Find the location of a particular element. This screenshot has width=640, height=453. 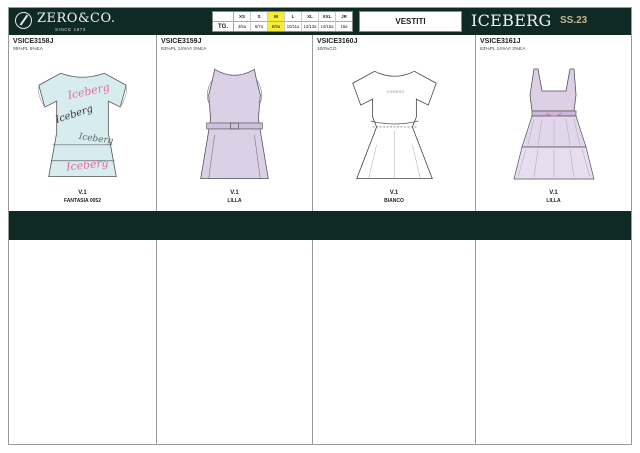

size-column-xs: XS 4/5a is located at coordinates (242, 21).